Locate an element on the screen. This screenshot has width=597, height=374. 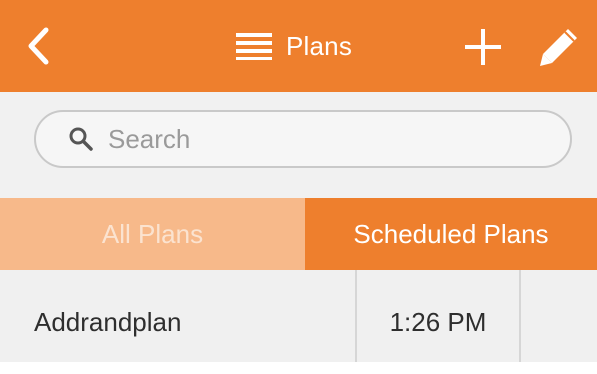
back-button is located at coordinates (39, 46).